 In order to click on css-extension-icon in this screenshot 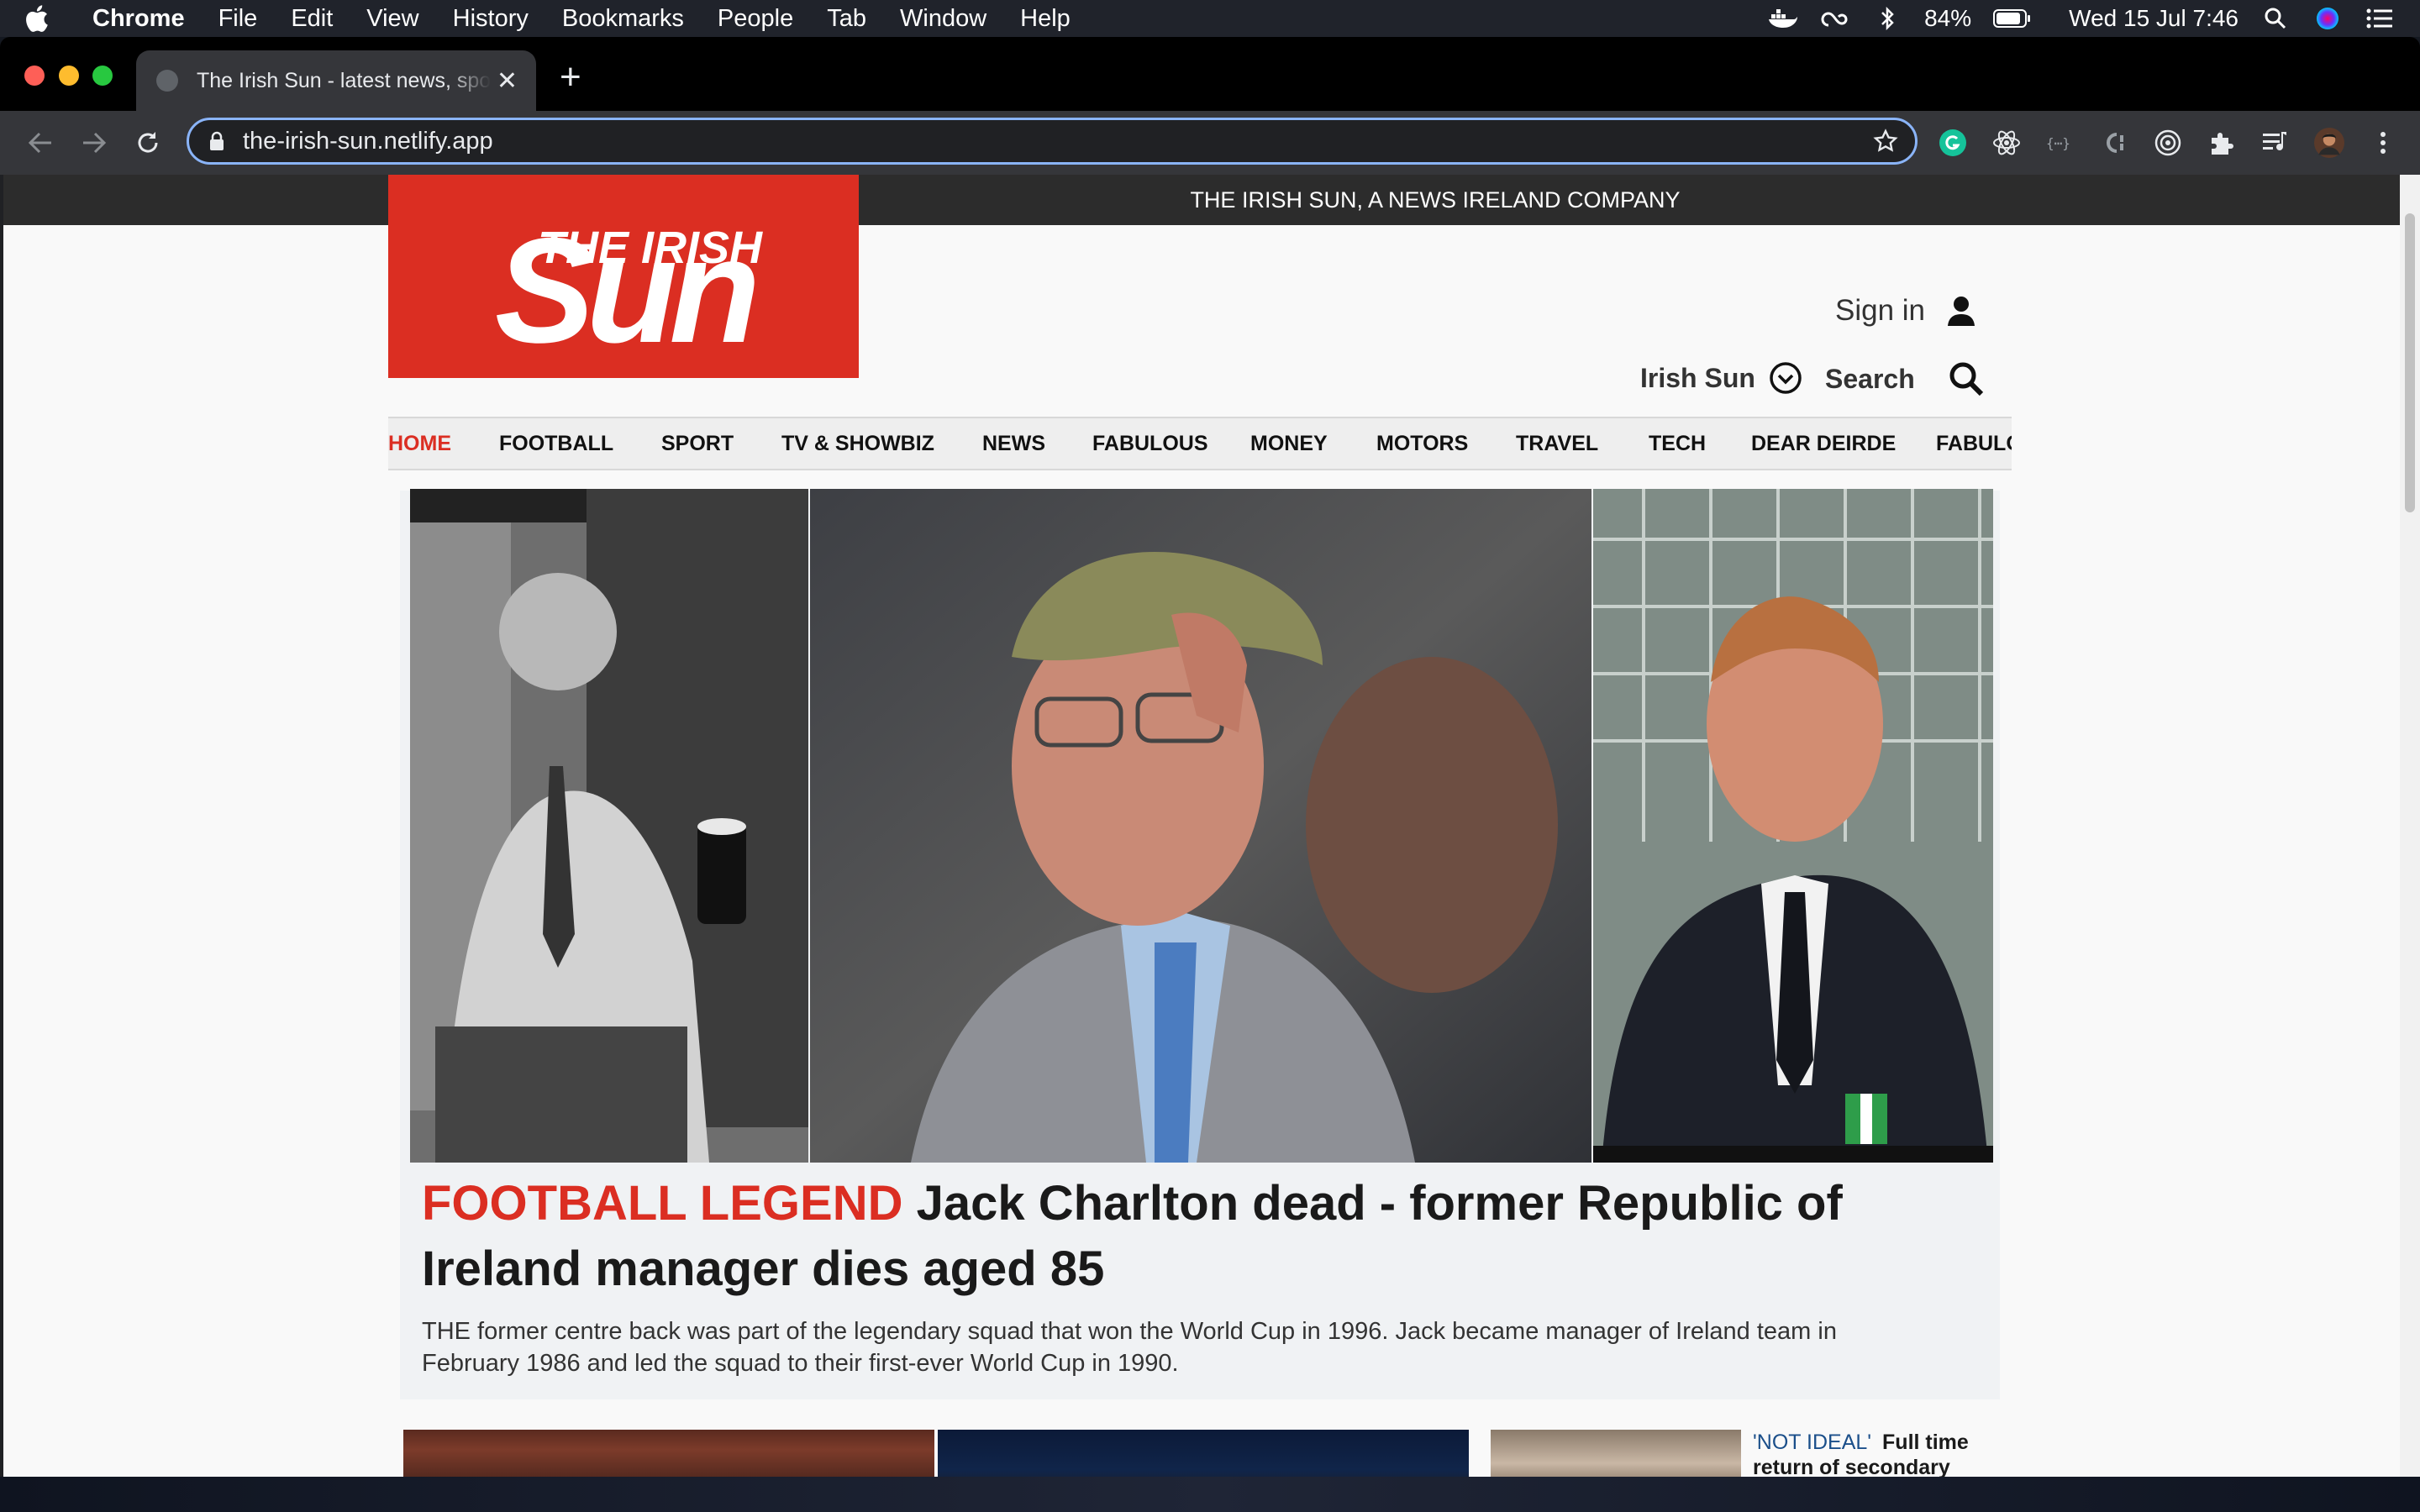, I will do `click(2114, 143)`.